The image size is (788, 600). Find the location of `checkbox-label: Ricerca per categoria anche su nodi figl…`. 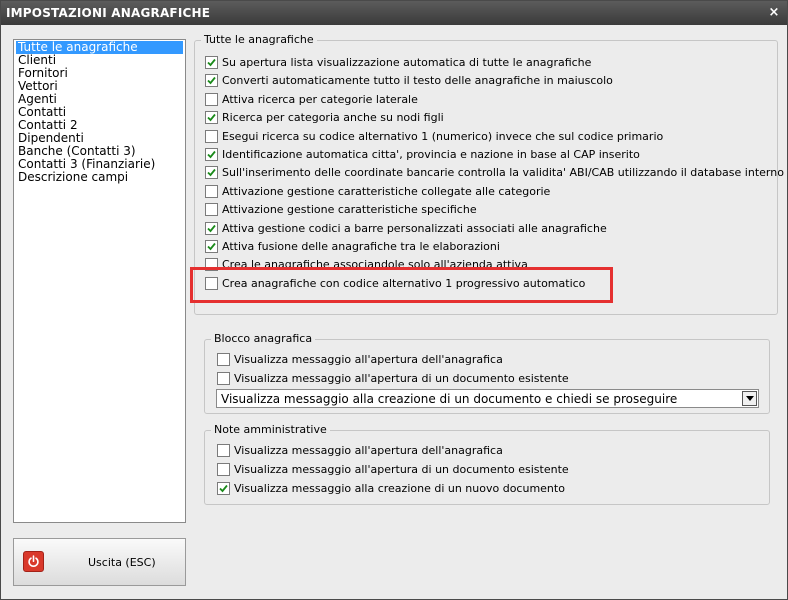

checkbox-label: Ricerca per categoria anche su nodi figl… is located at coordinates (333, 118).